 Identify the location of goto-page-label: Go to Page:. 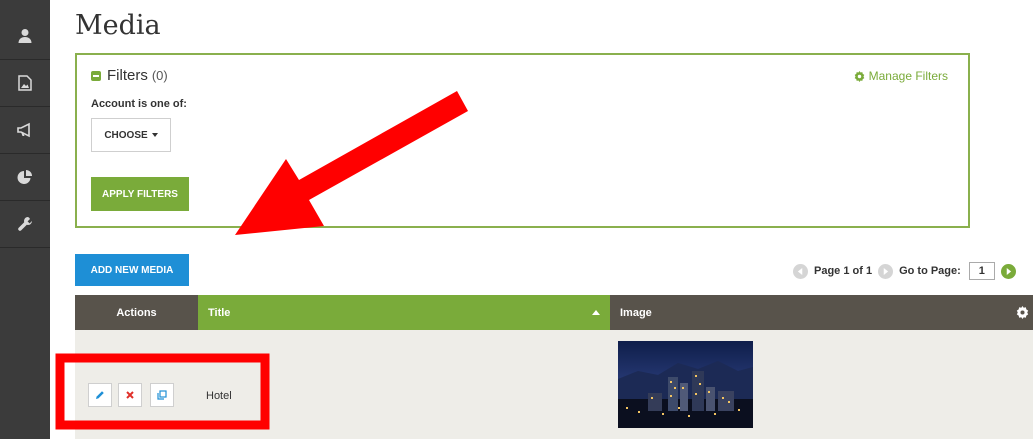
(930, 271).